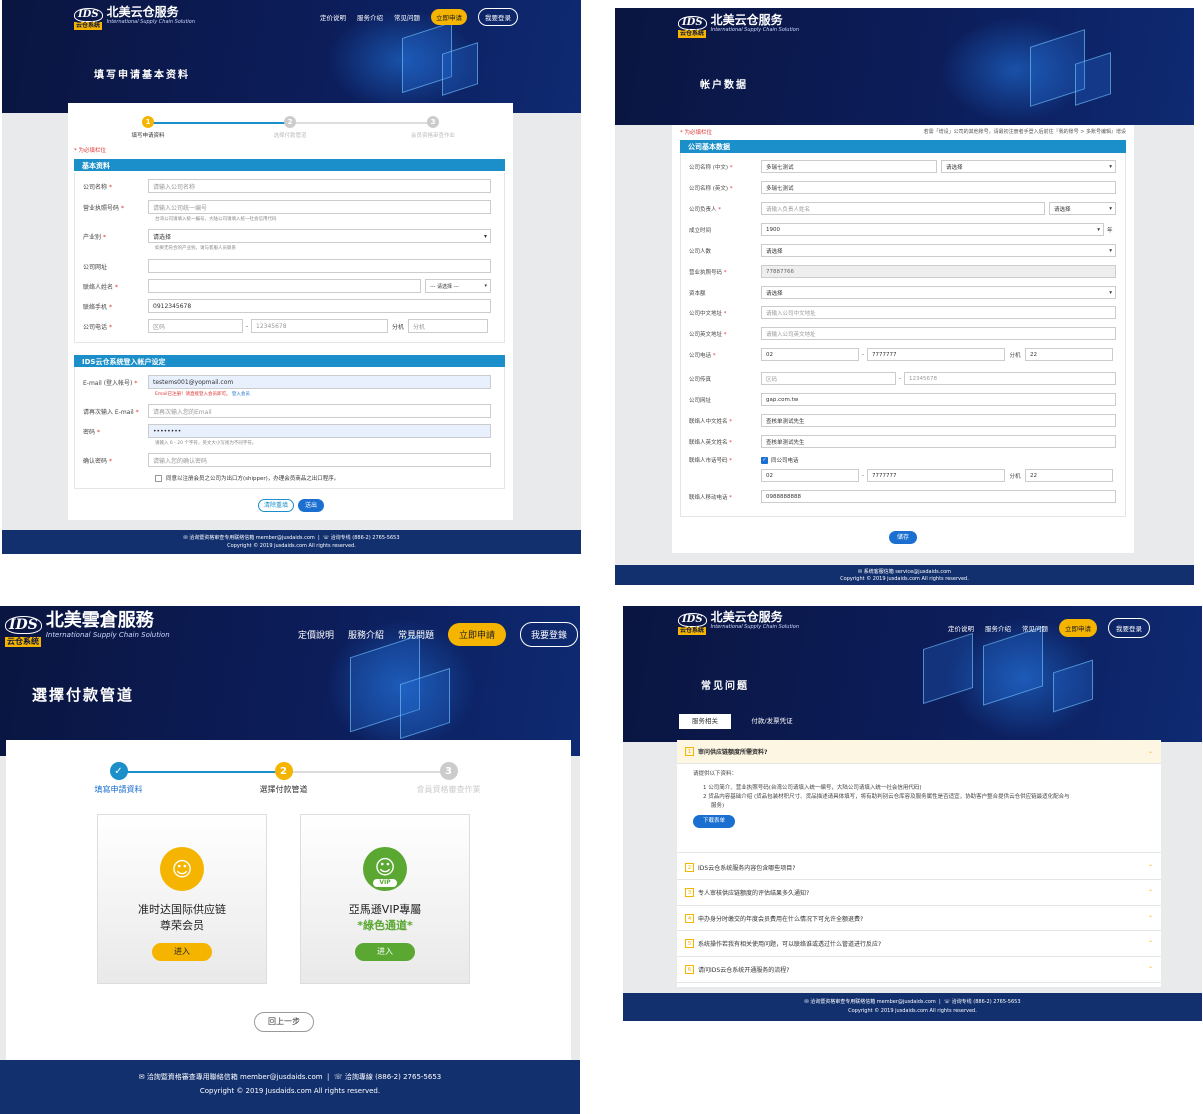 This screenshot has height=1114, width=1203. What do you see at coordinates (283, 778) in the screenshot?
I see `step-2: 2 選擇付款管道` at bounding box center [283, 778].